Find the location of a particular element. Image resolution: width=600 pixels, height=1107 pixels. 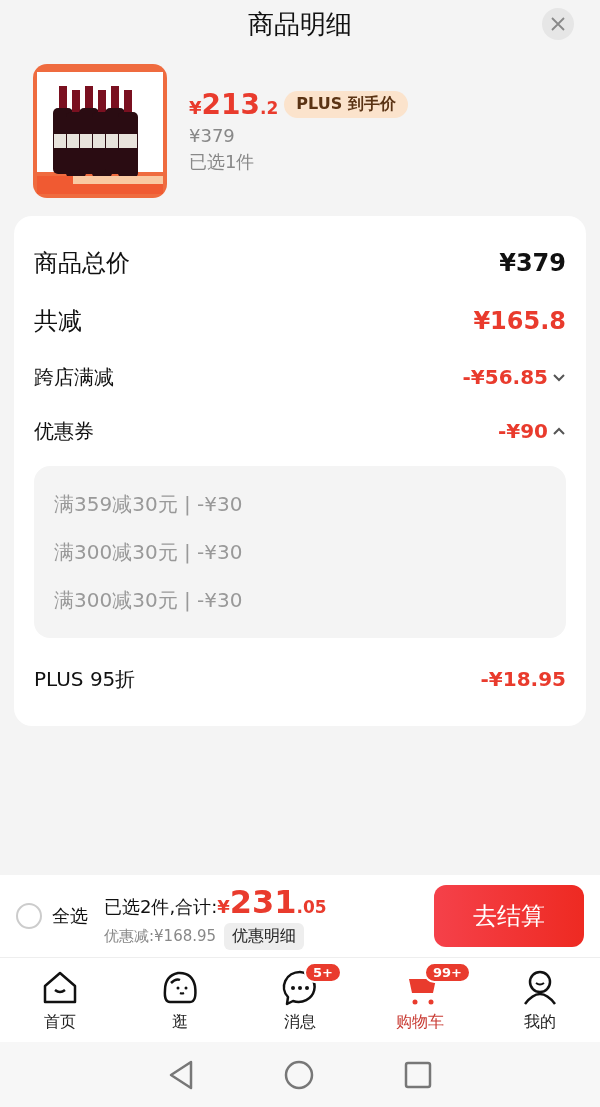

close-icon is located at coordinates (558, 24).